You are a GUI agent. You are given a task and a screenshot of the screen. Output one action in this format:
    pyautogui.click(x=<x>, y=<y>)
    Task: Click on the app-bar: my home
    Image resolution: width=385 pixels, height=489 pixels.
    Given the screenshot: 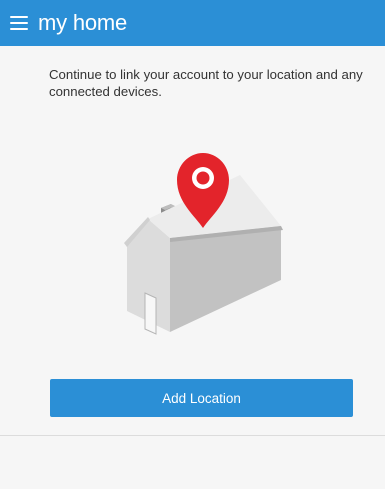 What is the action you would take?
    pyautogui.click(x=192, y=23)
    